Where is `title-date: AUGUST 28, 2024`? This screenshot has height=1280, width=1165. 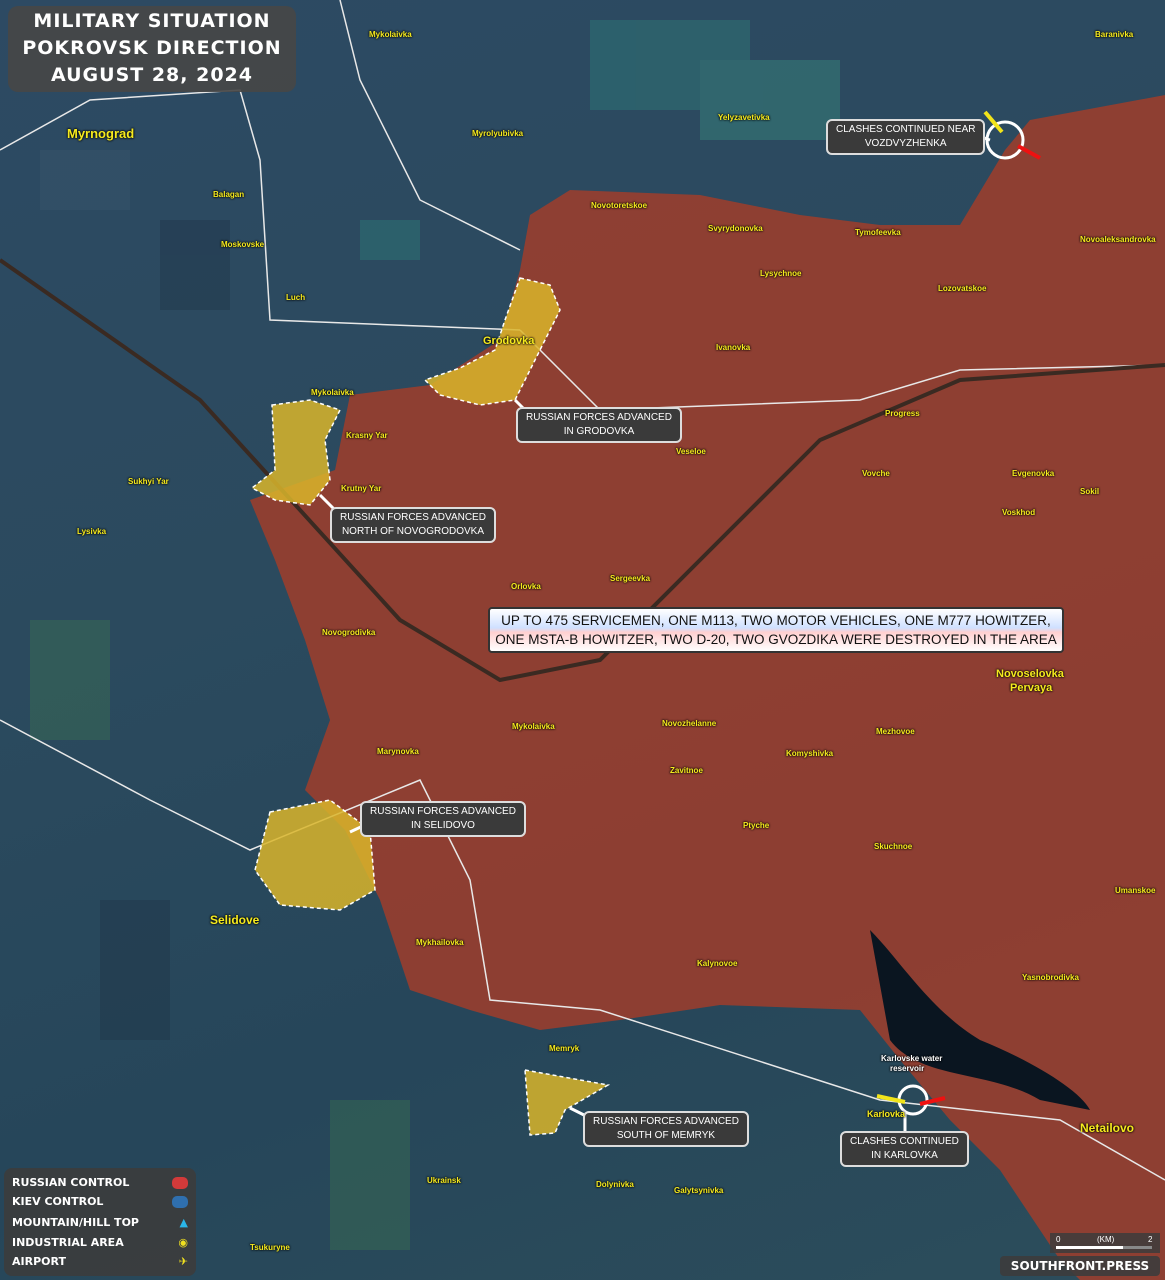 title-date: AUGUST 28, 2024 is located at coordinates (152, 75).